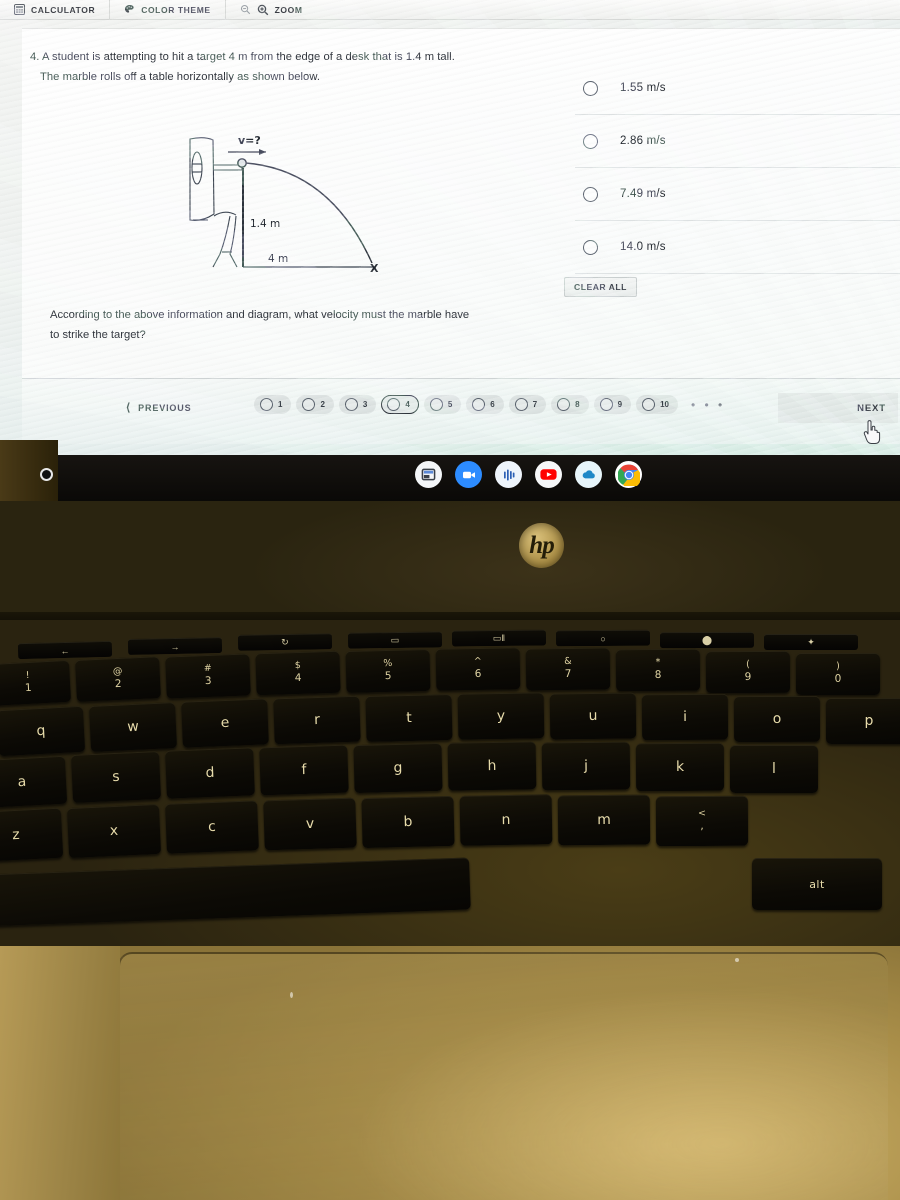 Image resolution: width=900 pixels, height=1200 pixels. Describe the element at coordinates (34, 782) in the screenshot. I see `key-a: a` at that location.